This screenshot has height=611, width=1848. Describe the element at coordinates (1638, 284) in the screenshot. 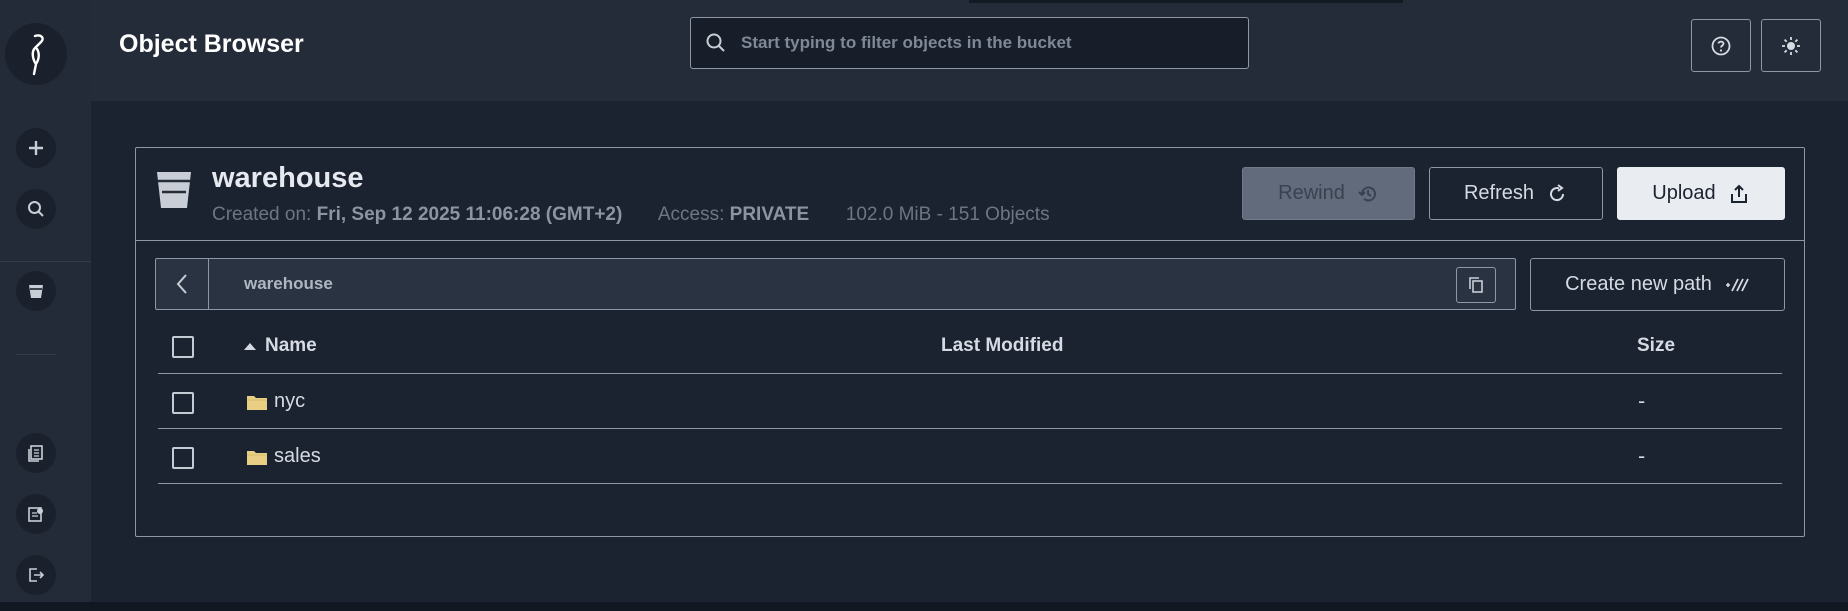

I see `create-path-label: Create new path` at that location.